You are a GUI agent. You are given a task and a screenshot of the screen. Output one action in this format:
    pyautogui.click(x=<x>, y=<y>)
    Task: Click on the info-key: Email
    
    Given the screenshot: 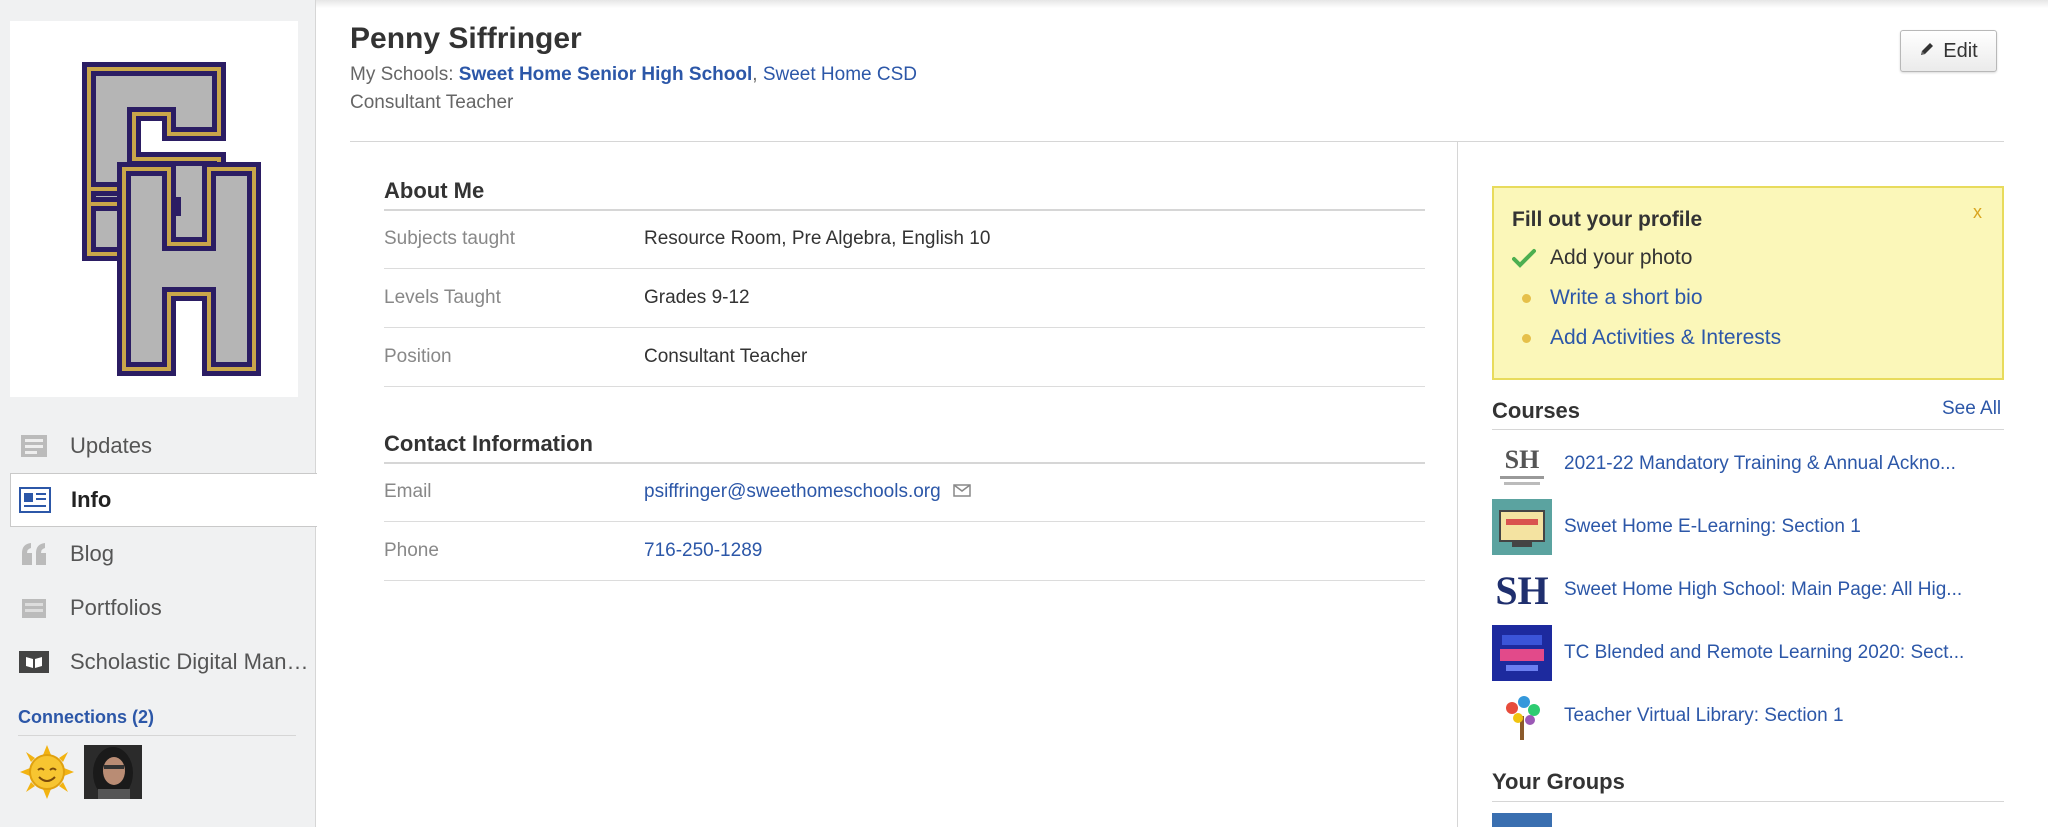 What is the action you would take?
    pyautogui.click(x=408, y=491)
    